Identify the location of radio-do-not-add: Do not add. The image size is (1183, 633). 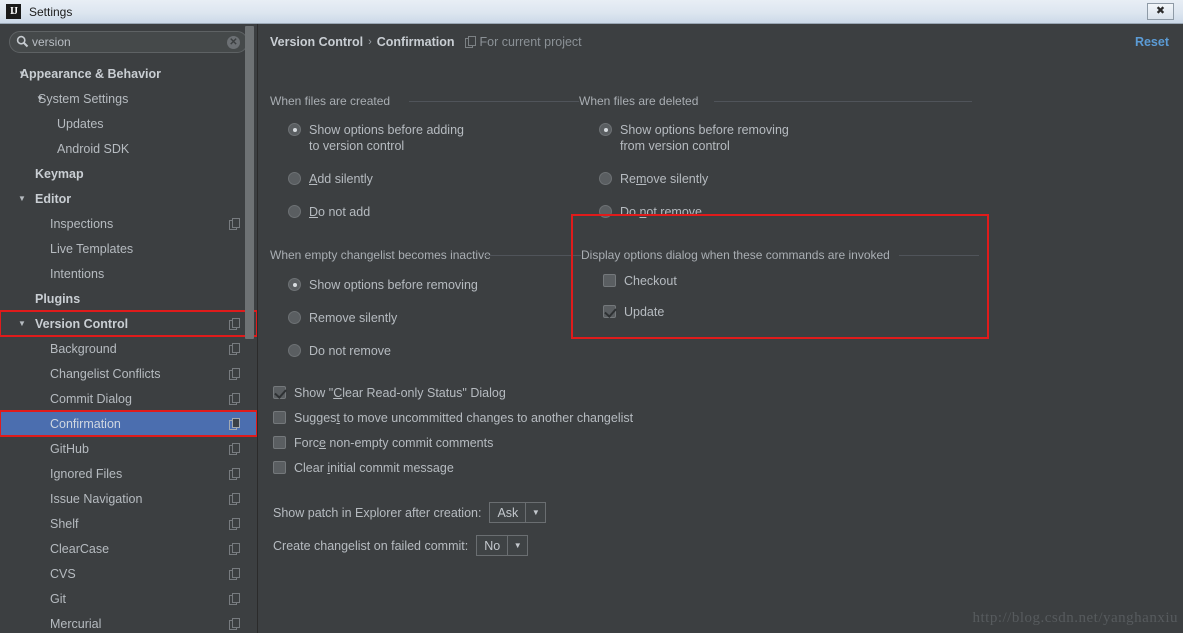
(329, 212).